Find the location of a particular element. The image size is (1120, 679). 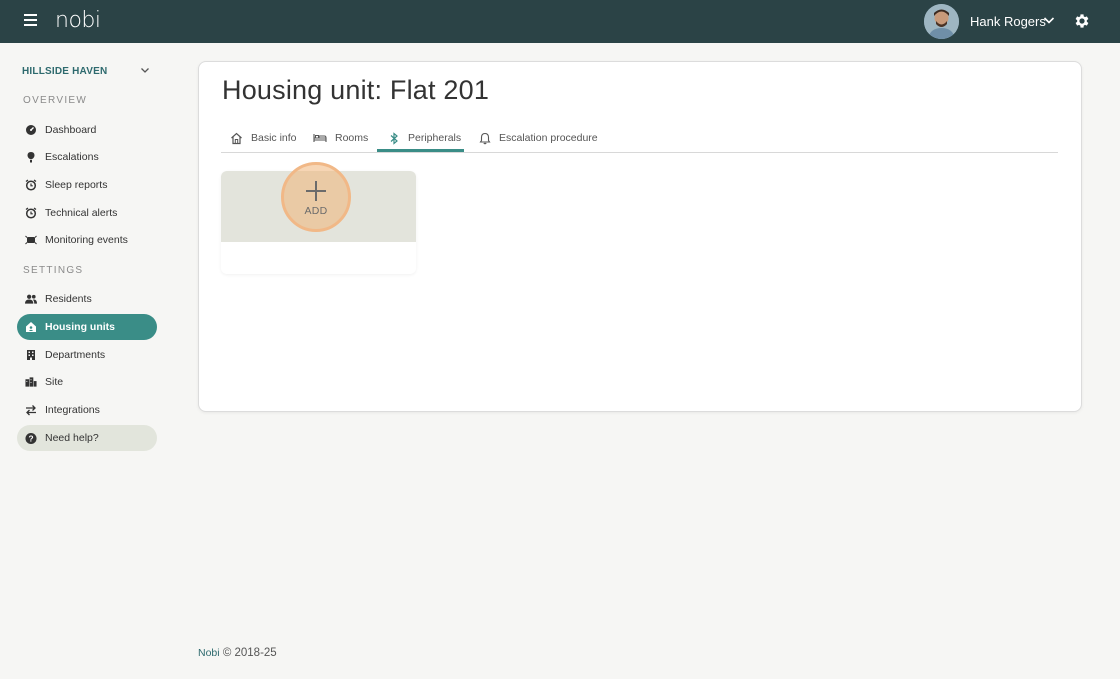

footer: Nobi © 2018-25 is located at coordinates (237, 653).